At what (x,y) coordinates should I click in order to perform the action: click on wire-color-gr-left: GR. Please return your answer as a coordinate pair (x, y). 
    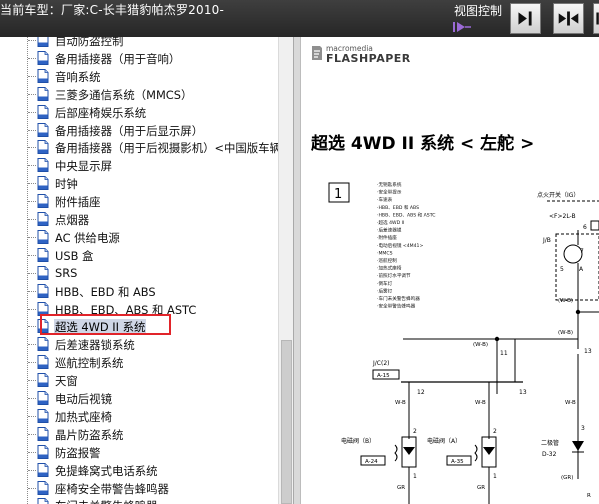
    Looking at the image, I should click on (401, 488).